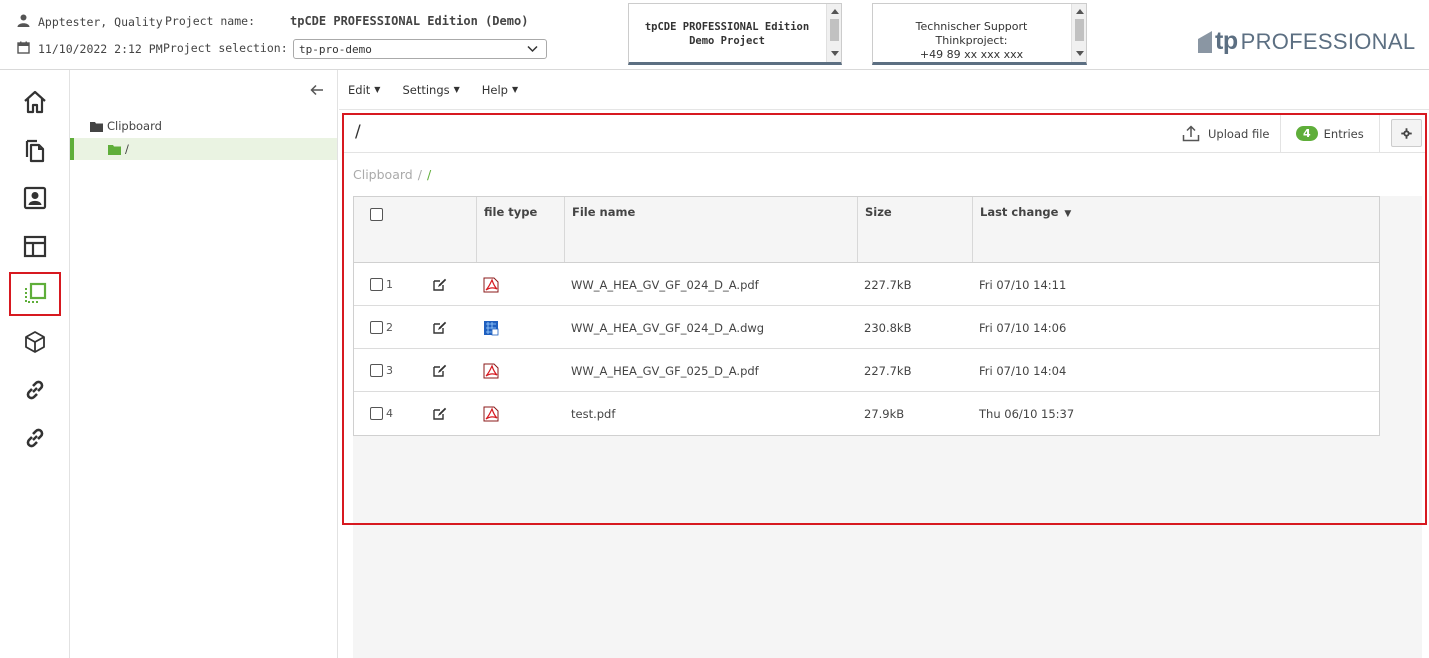 The width and height of the screenshot is (1429, 658). Describe the element at coordinates (35, 150) in the screenshot. I see `rail-documents` at that location.